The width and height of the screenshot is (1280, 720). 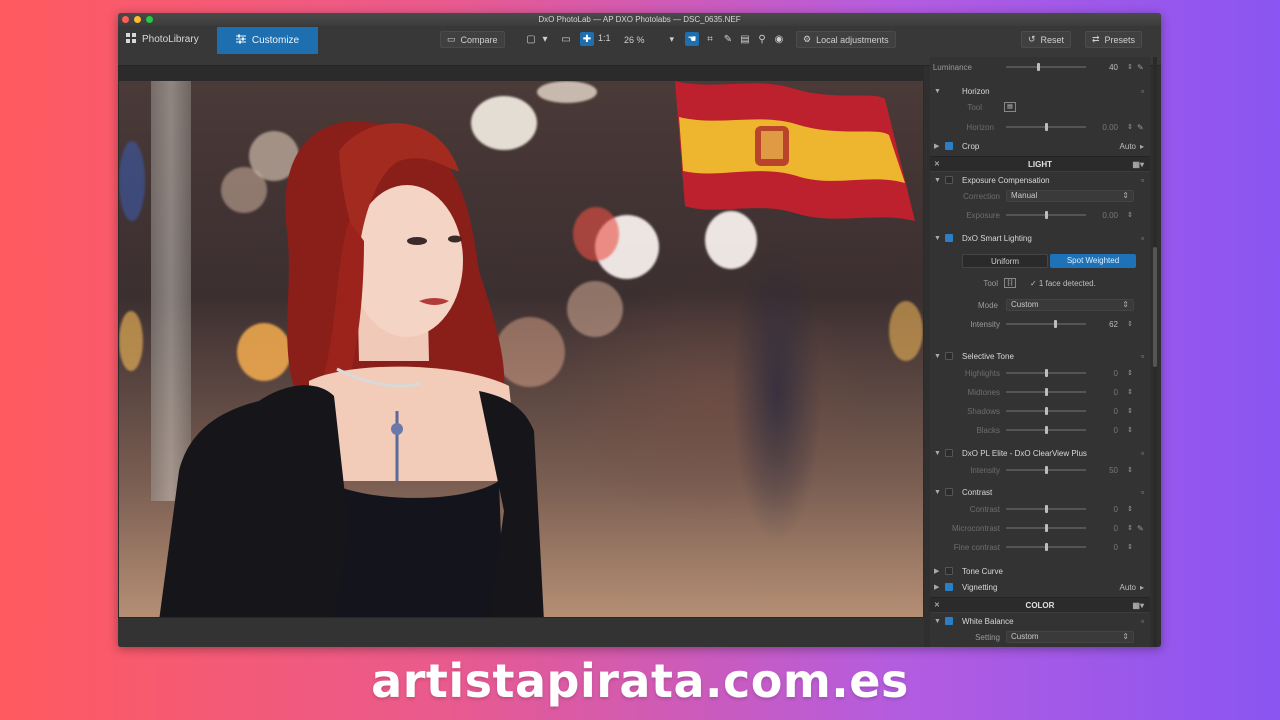 I want to click on vignetting-header: ▶ Vignetting Auto ▸, so click(x=1040, y=587).